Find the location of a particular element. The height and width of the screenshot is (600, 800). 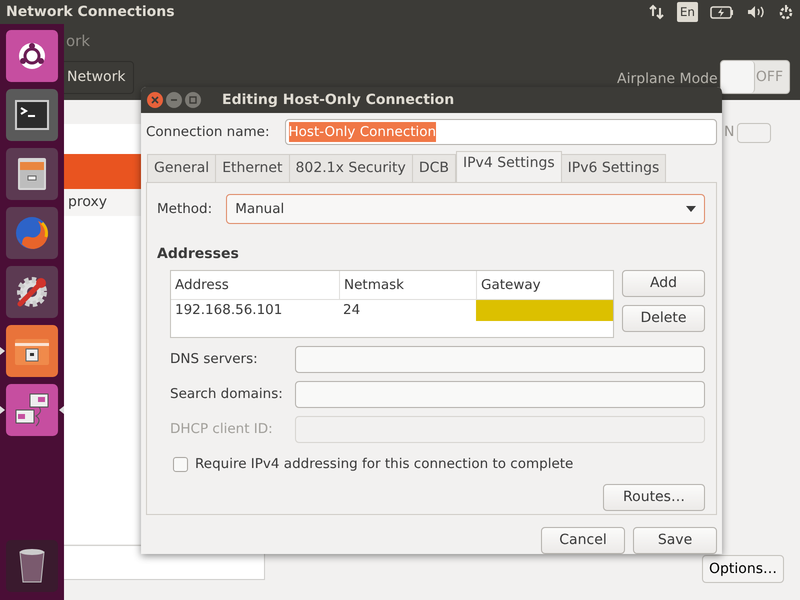

dialog-title: Editing Host-Only Connection is located at coordinates (338, 100).